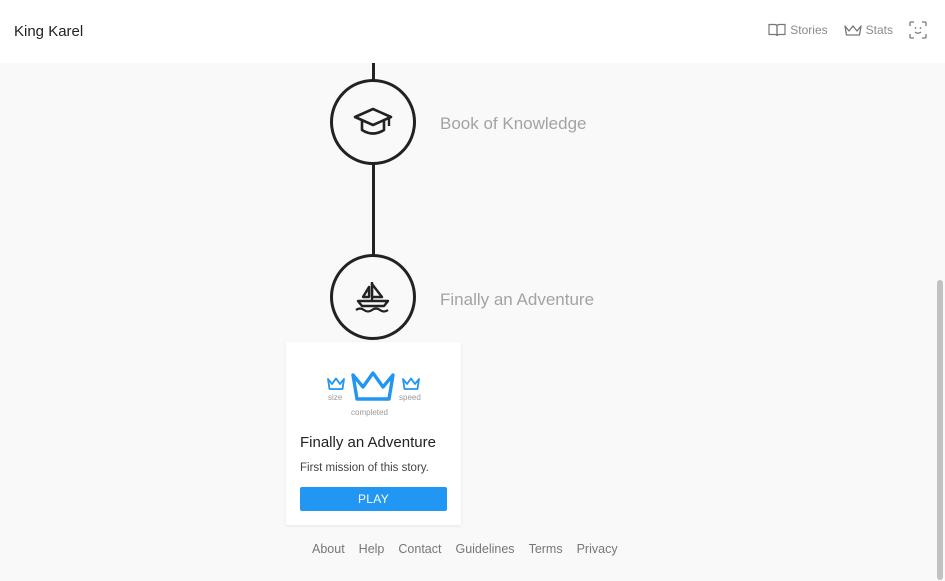 The width and height of the screenshot is (945, 581). What do you see at coordinates (597, 549) in the screenshot?
I see `footer-link-privacy: Privacy` at bounding box center [597, 549].